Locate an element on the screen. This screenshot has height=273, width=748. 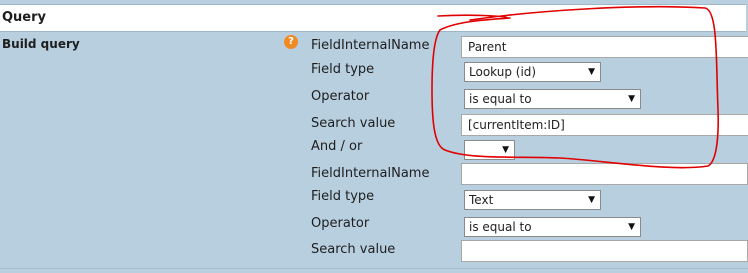
search-value-label-1: Search value is located at coordinates (353, 123).